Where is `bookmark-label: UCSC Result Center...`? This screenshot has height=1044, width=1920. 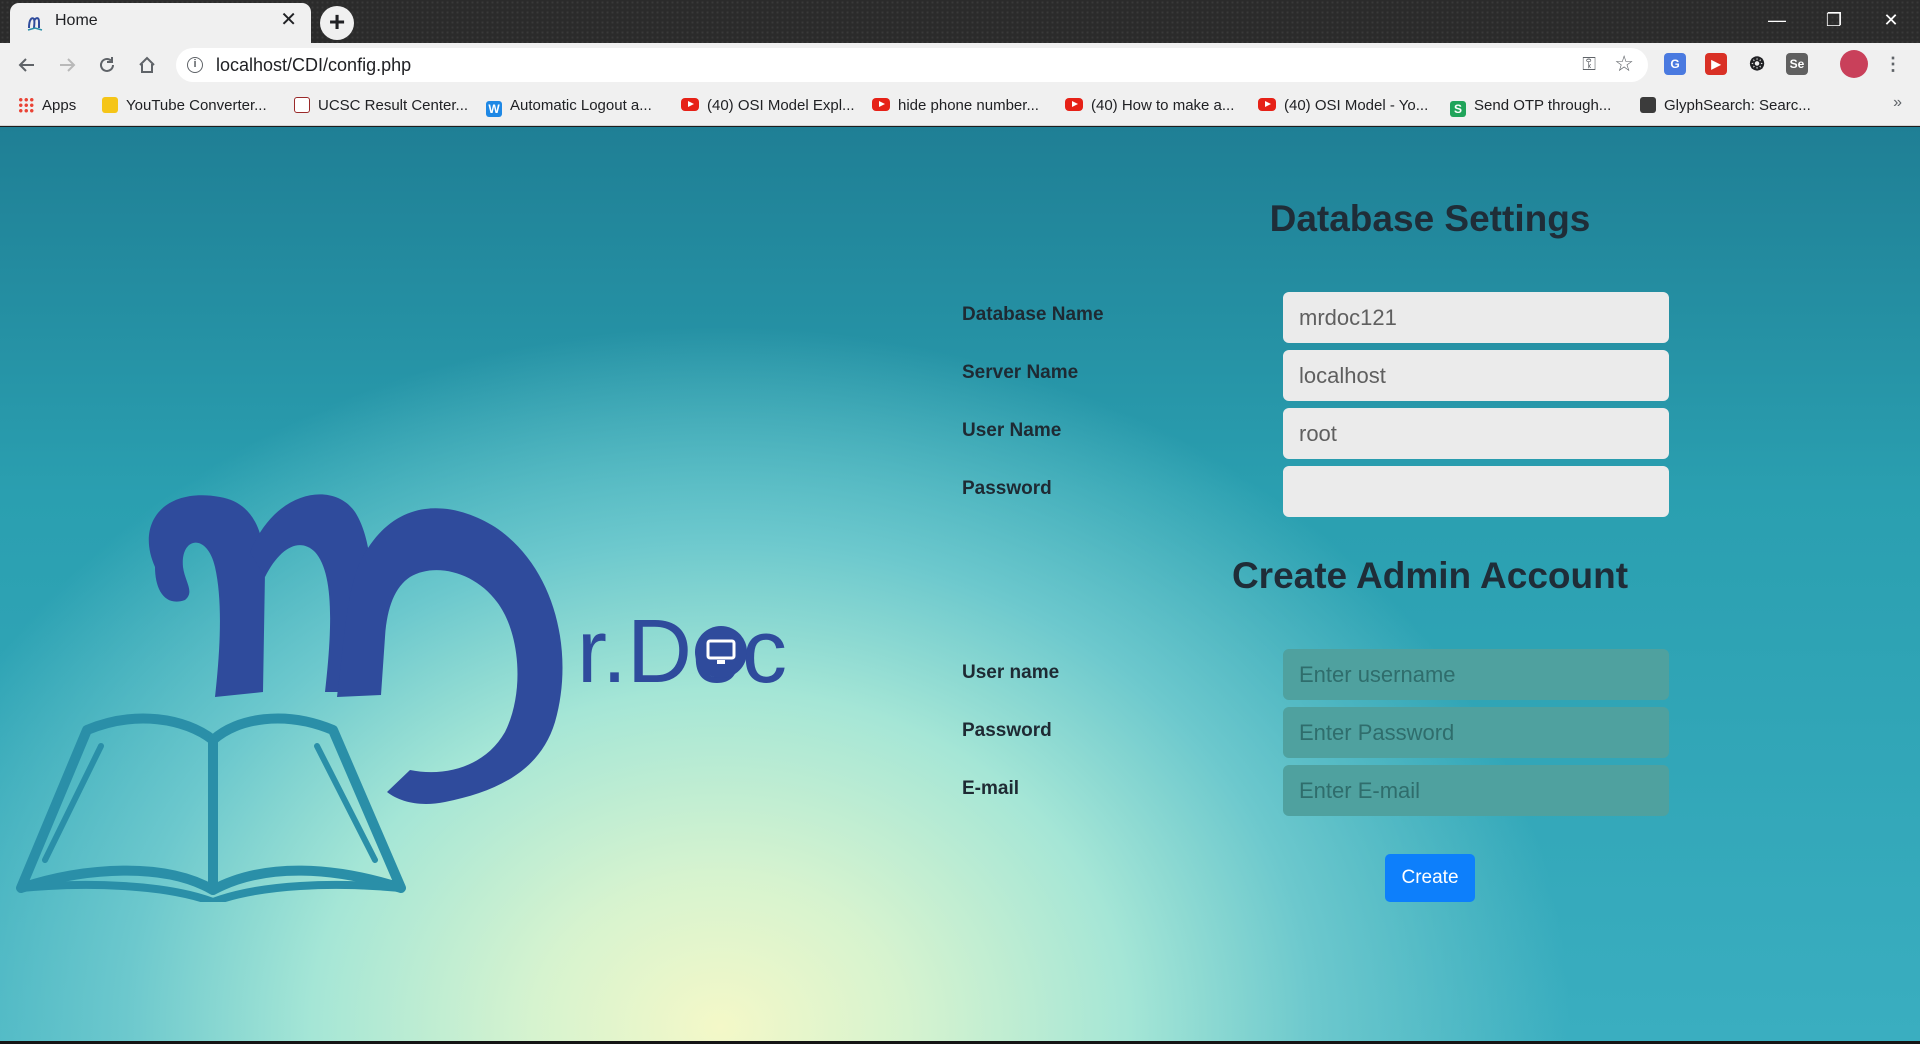
bookmark-label: UCSC Result Center... is located at coordinates (393, 105).